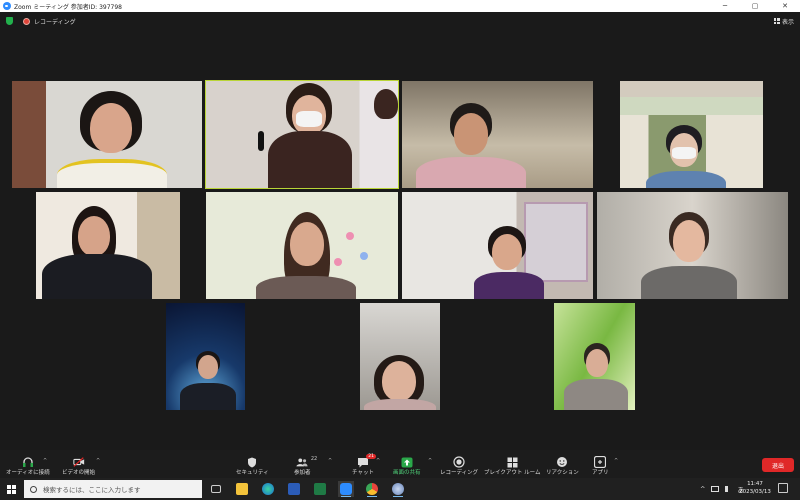 This screenshot has width=800, height=500. Describe the element at coordinates (320, 489) in the screenshot. I see `excel-icon` at that location.